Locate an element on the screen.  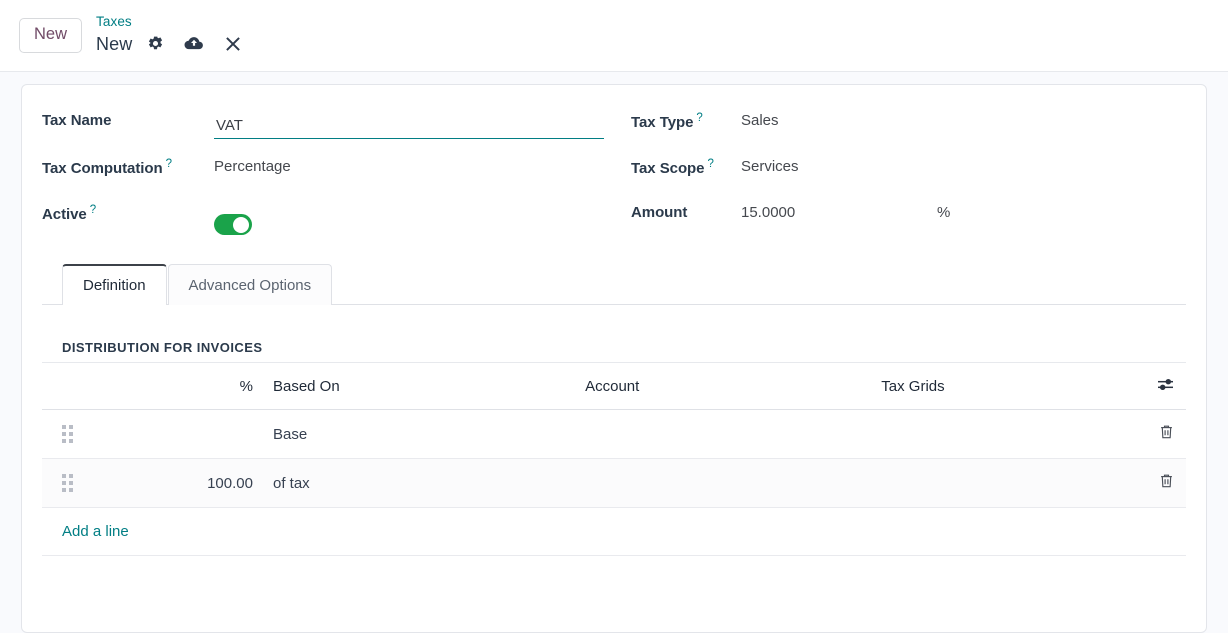
field-active: Active? is located at coordinates (328, 218).